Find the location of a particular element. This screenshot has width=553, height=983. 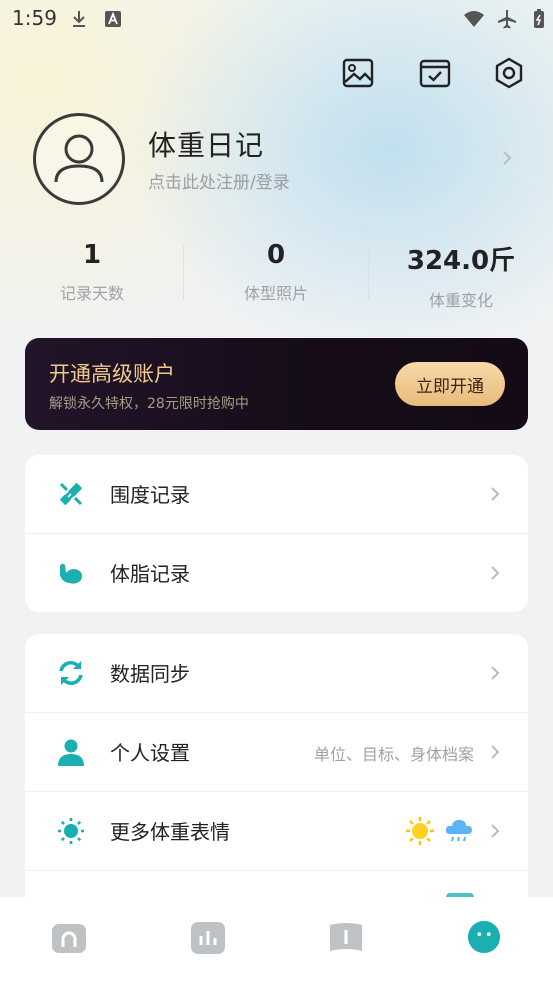

list-item-personal-settings: 个人设置 单位、目标、身体档案 is located at coordinates (276, 752).